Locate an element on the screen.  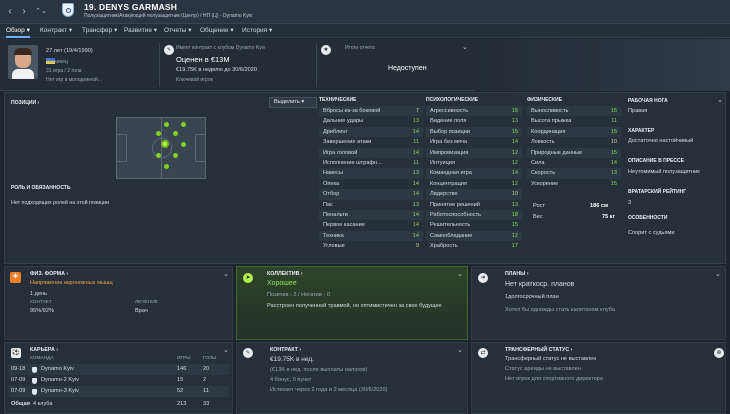
attribute-value: 15 is located at coordinates (613, 152).